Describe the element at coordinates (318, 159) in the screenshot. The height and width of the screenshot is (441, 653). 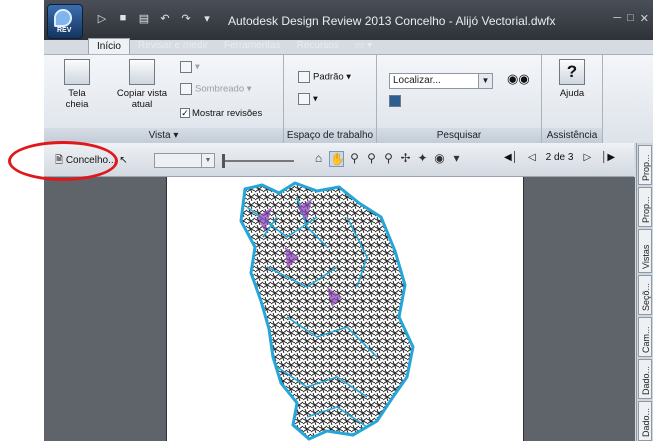
I see `home-icon: ⌂` at that location.